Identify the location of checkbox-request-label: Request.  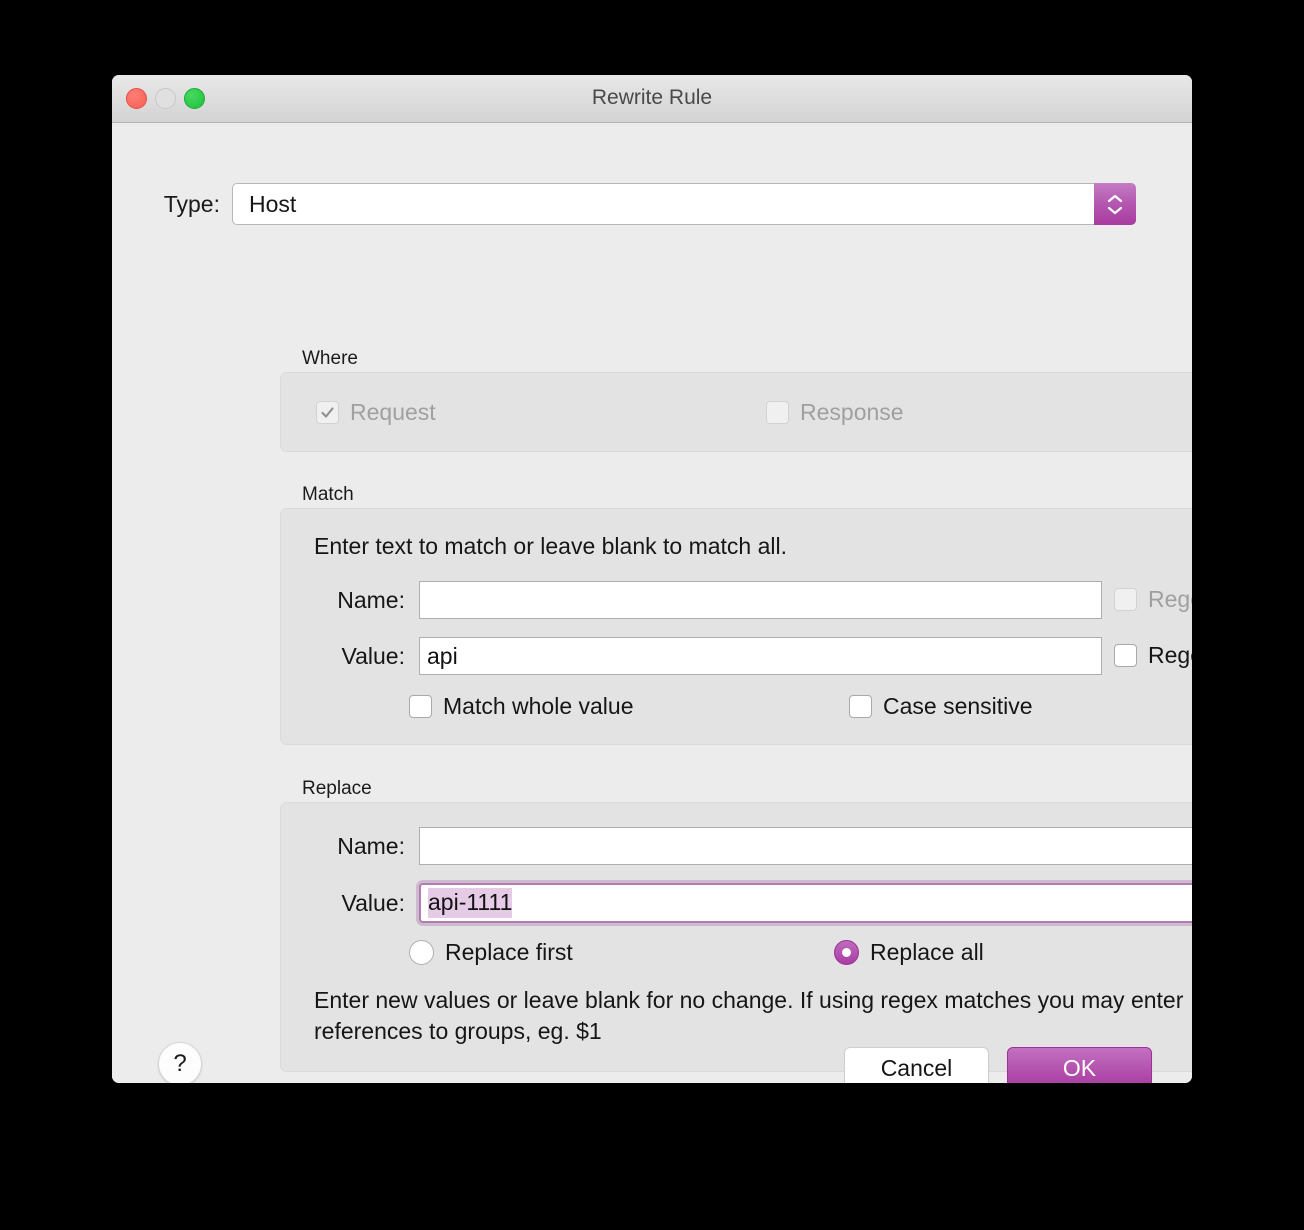
(393, 411).